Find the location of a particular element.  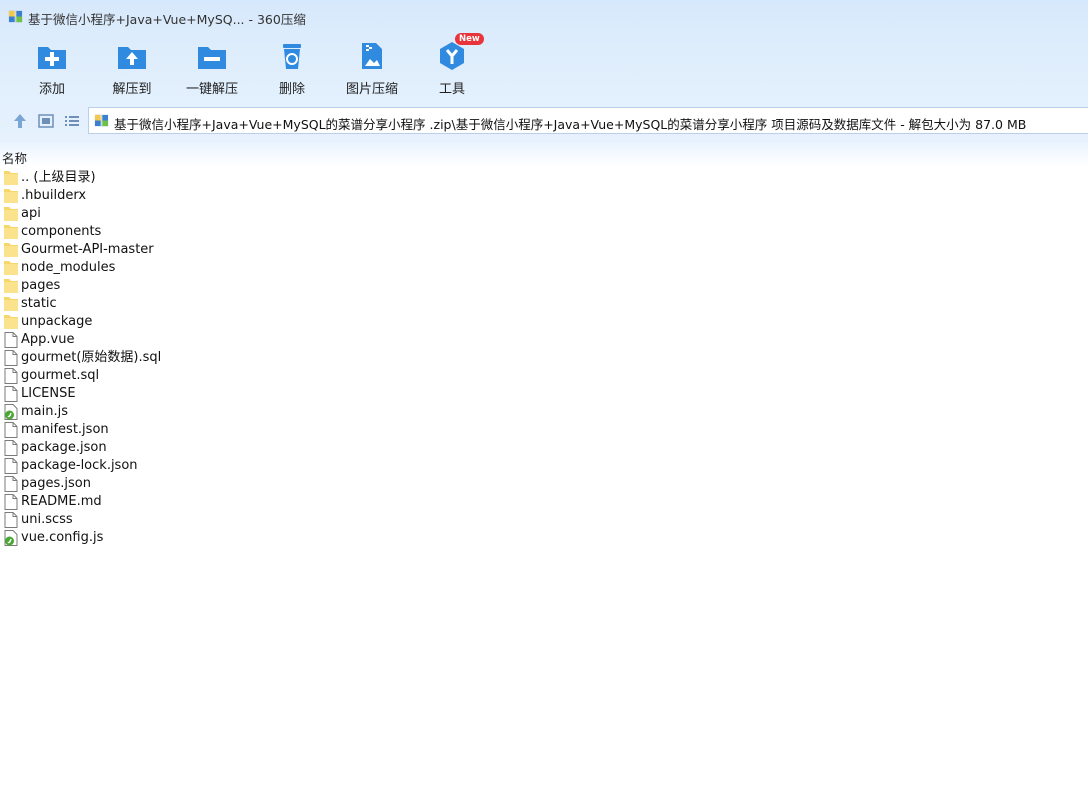

toolbar: 添加 解压到 一键解压 删除 图片压缩 New 工具 is located at coordinates (544, 66).